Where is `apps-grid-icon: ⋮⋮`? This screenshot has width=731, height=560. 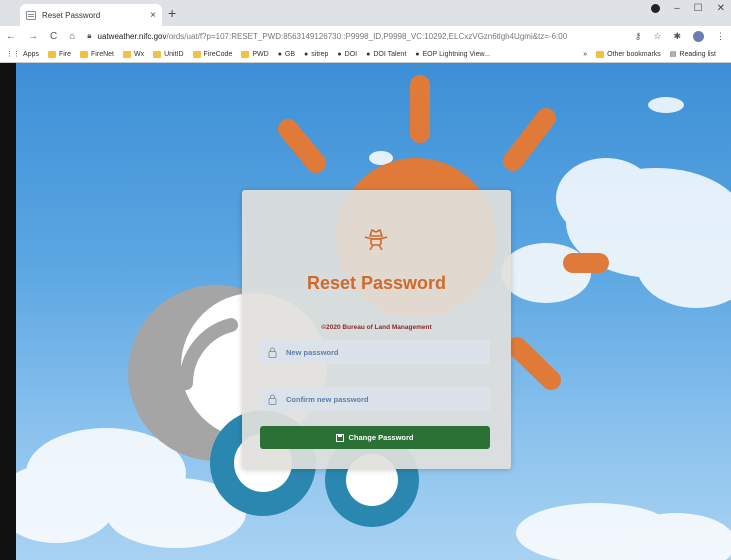
apps-grid-icon: ⋮⋮ is located at coordinates (13, 54).